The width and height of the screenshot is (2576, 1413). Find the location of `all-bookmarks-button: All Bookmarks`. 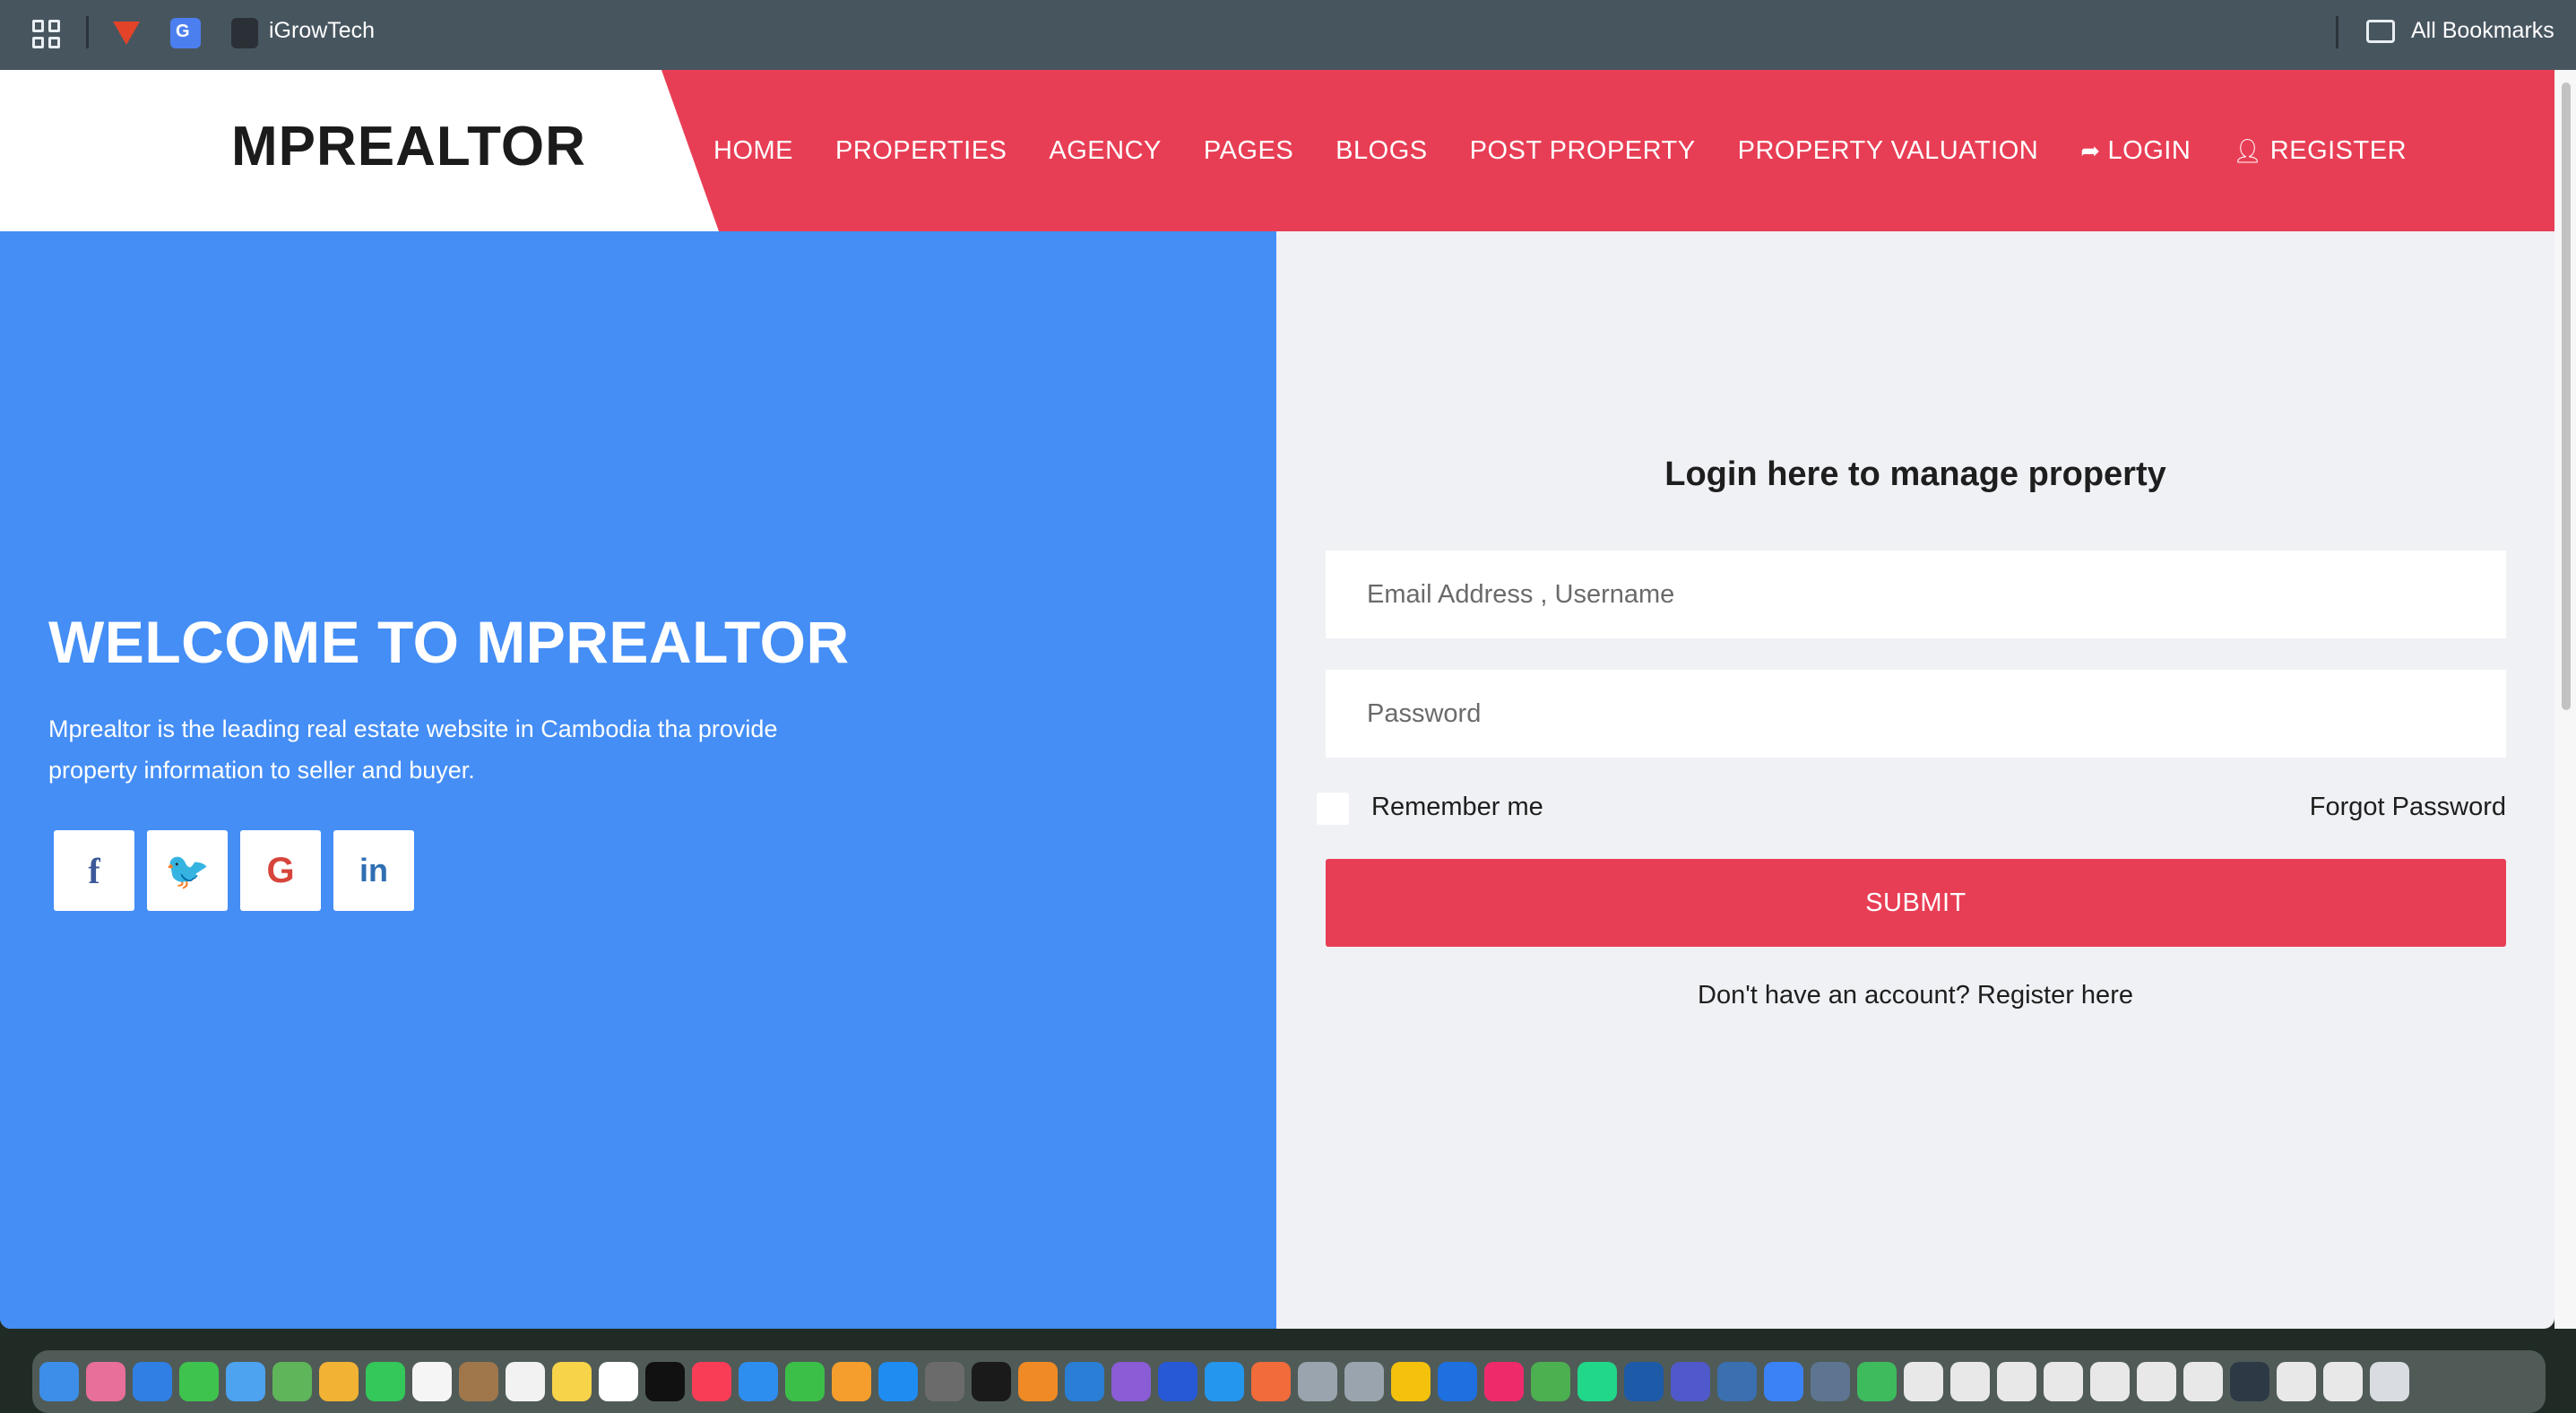

all-bookmarks-button: All Bookmarks is located at coordinates (2482, 31).